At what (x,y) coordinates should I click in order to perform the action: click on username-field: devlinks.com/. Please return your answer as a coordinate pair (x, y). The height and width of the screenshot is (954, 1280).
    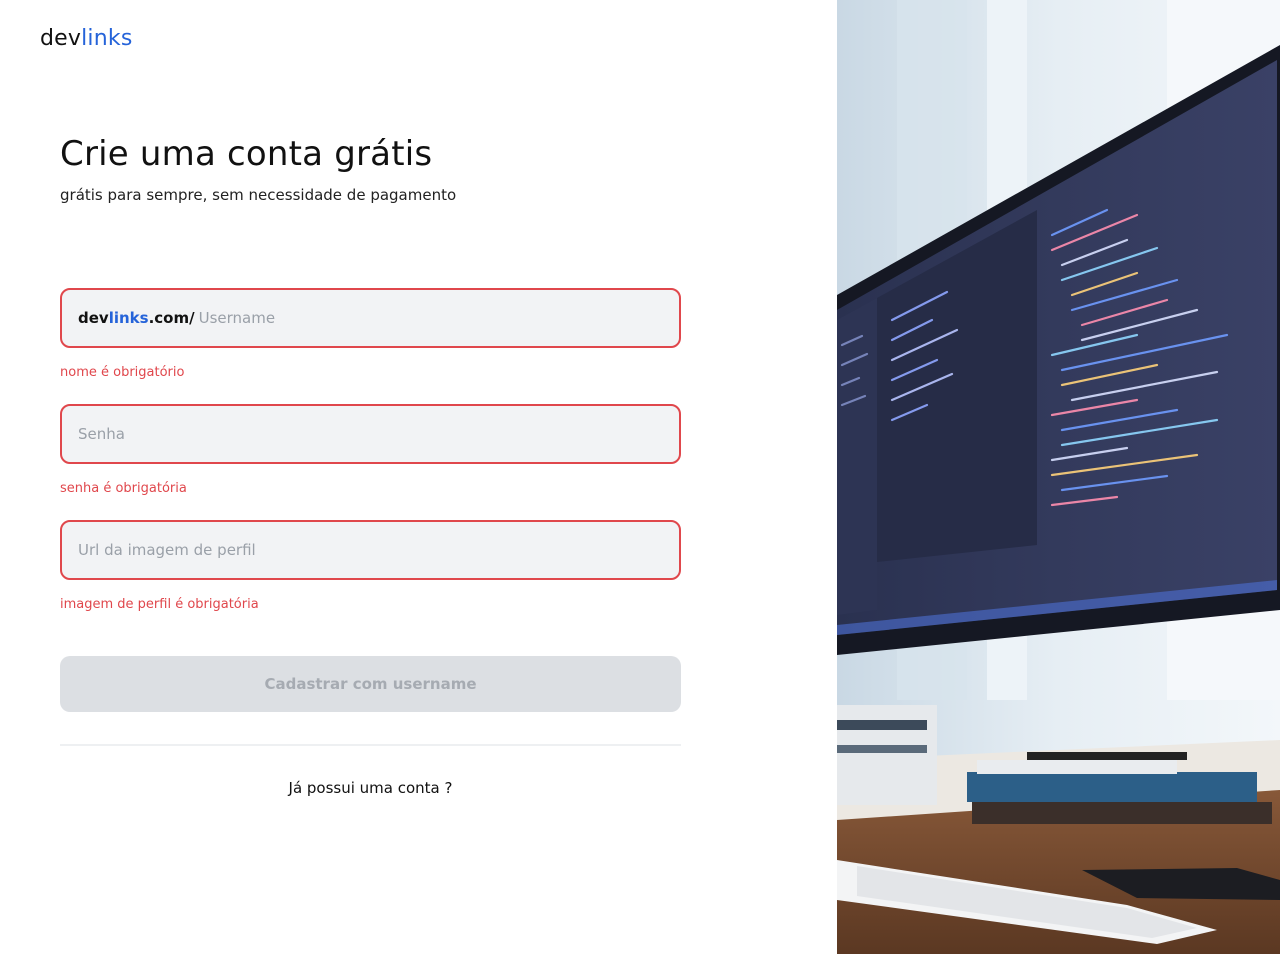
    Looking at the image, I should click on (370, 318).